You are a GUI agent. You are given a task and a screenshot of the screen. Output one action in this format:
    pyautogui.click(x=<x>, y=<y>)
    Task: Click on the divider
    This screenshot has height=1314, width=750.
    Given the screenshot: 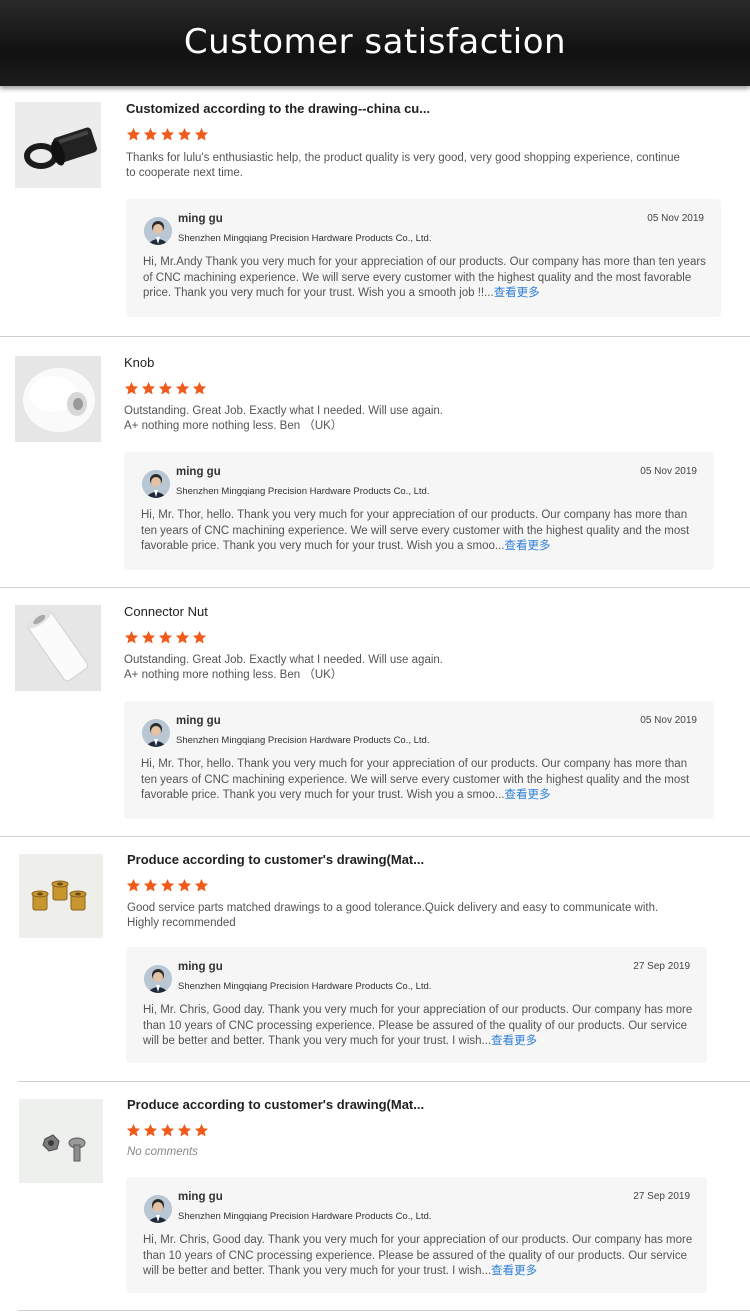 What is the action you would take?
    pyautogui.click(x=384, y=1310)
    